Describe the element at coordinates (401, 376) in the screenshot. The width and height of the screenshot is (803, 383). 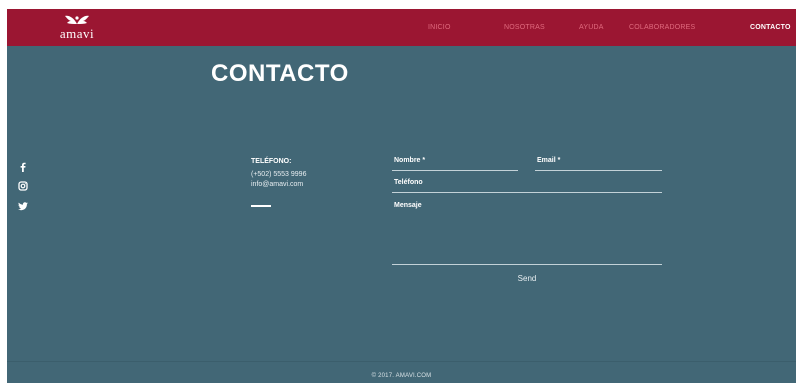
I see `footer-copyright: © 2017. AMAVI.COM` at that location.